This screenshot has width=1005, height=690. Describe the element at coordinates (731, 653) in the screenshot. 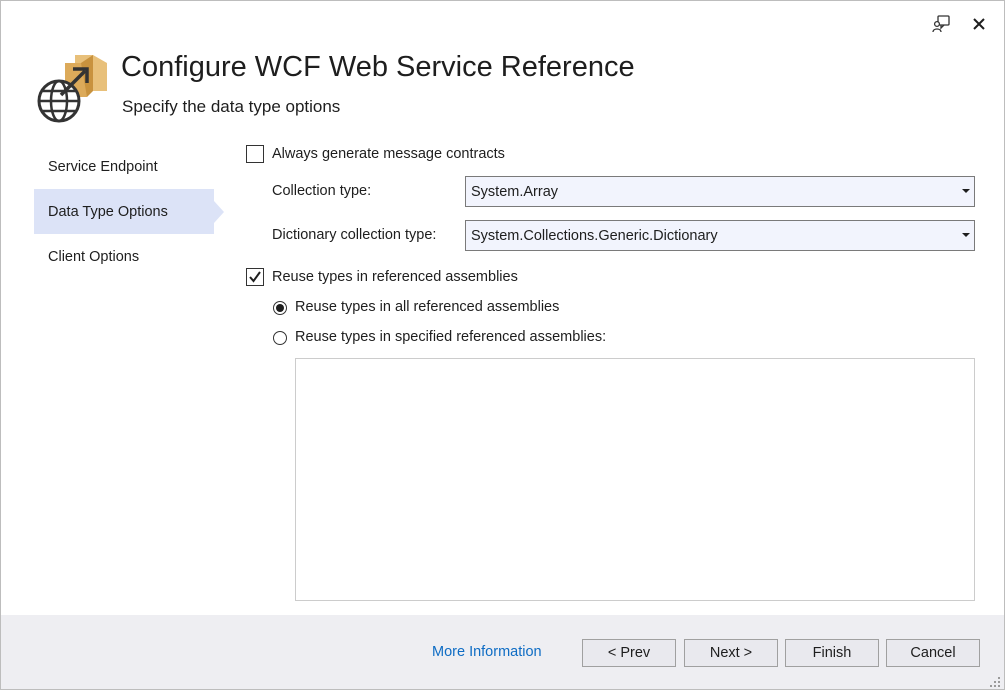

I see `next-button: Next >` at that location.